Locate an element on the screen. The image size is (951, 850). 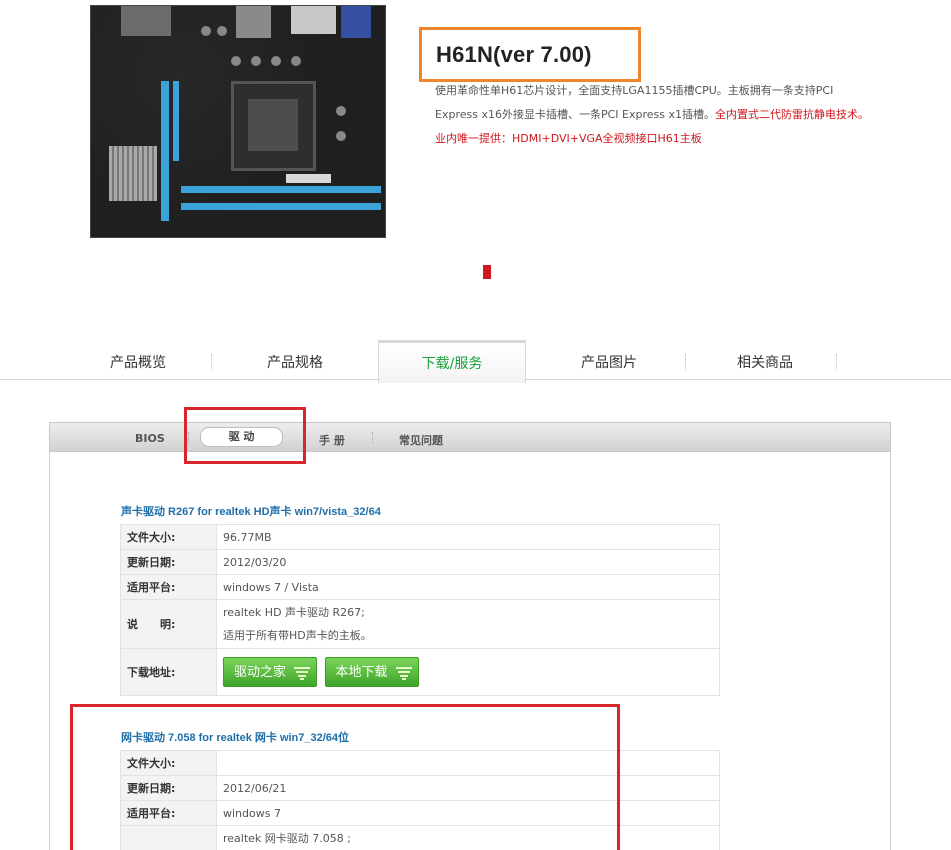
tab-overview: 产品概览 is located at coordinates (138, 364).